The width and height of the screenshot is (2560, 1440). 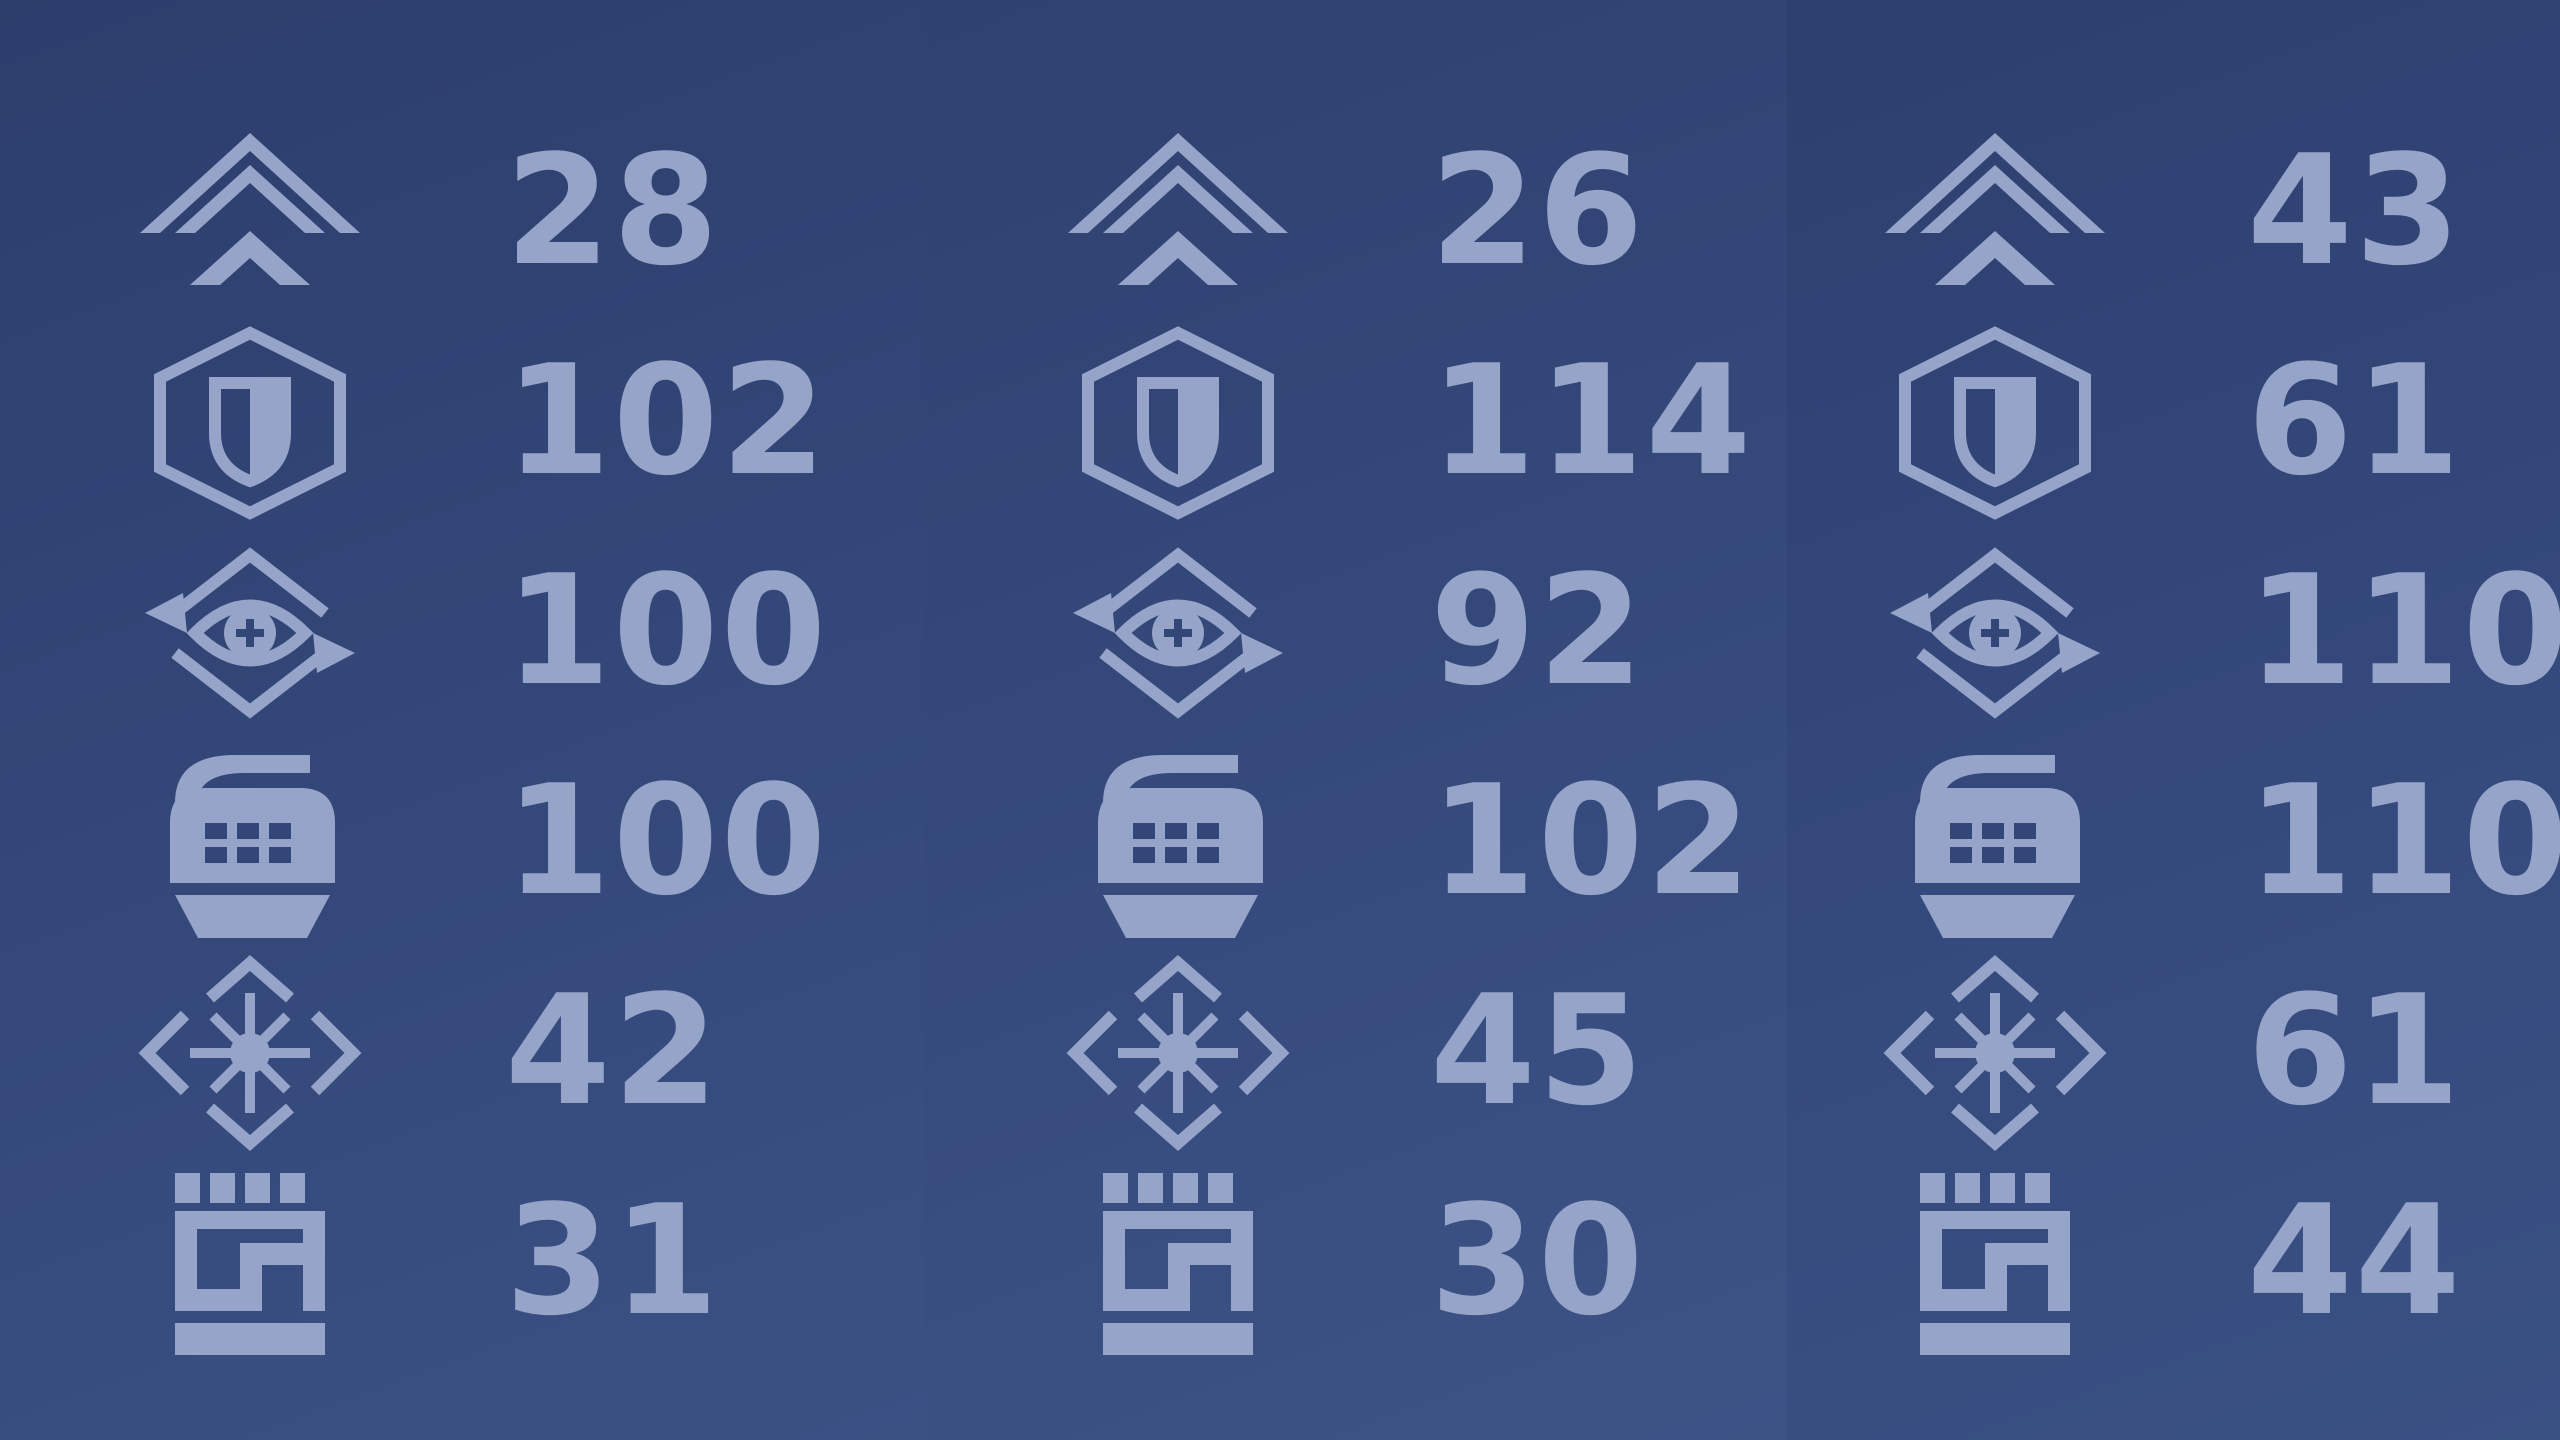 What do you see at coordinates (2355, 210) in the screenshot?
I see `stat-value: 43` at bounding box center [2355, 210].